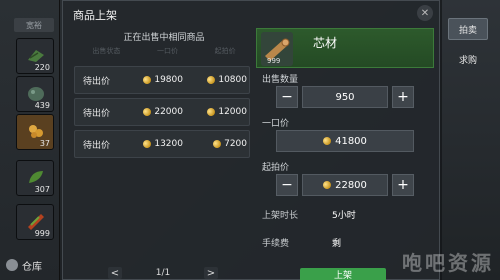  I want to click on buyout-field: 41800, so click(345, 141).